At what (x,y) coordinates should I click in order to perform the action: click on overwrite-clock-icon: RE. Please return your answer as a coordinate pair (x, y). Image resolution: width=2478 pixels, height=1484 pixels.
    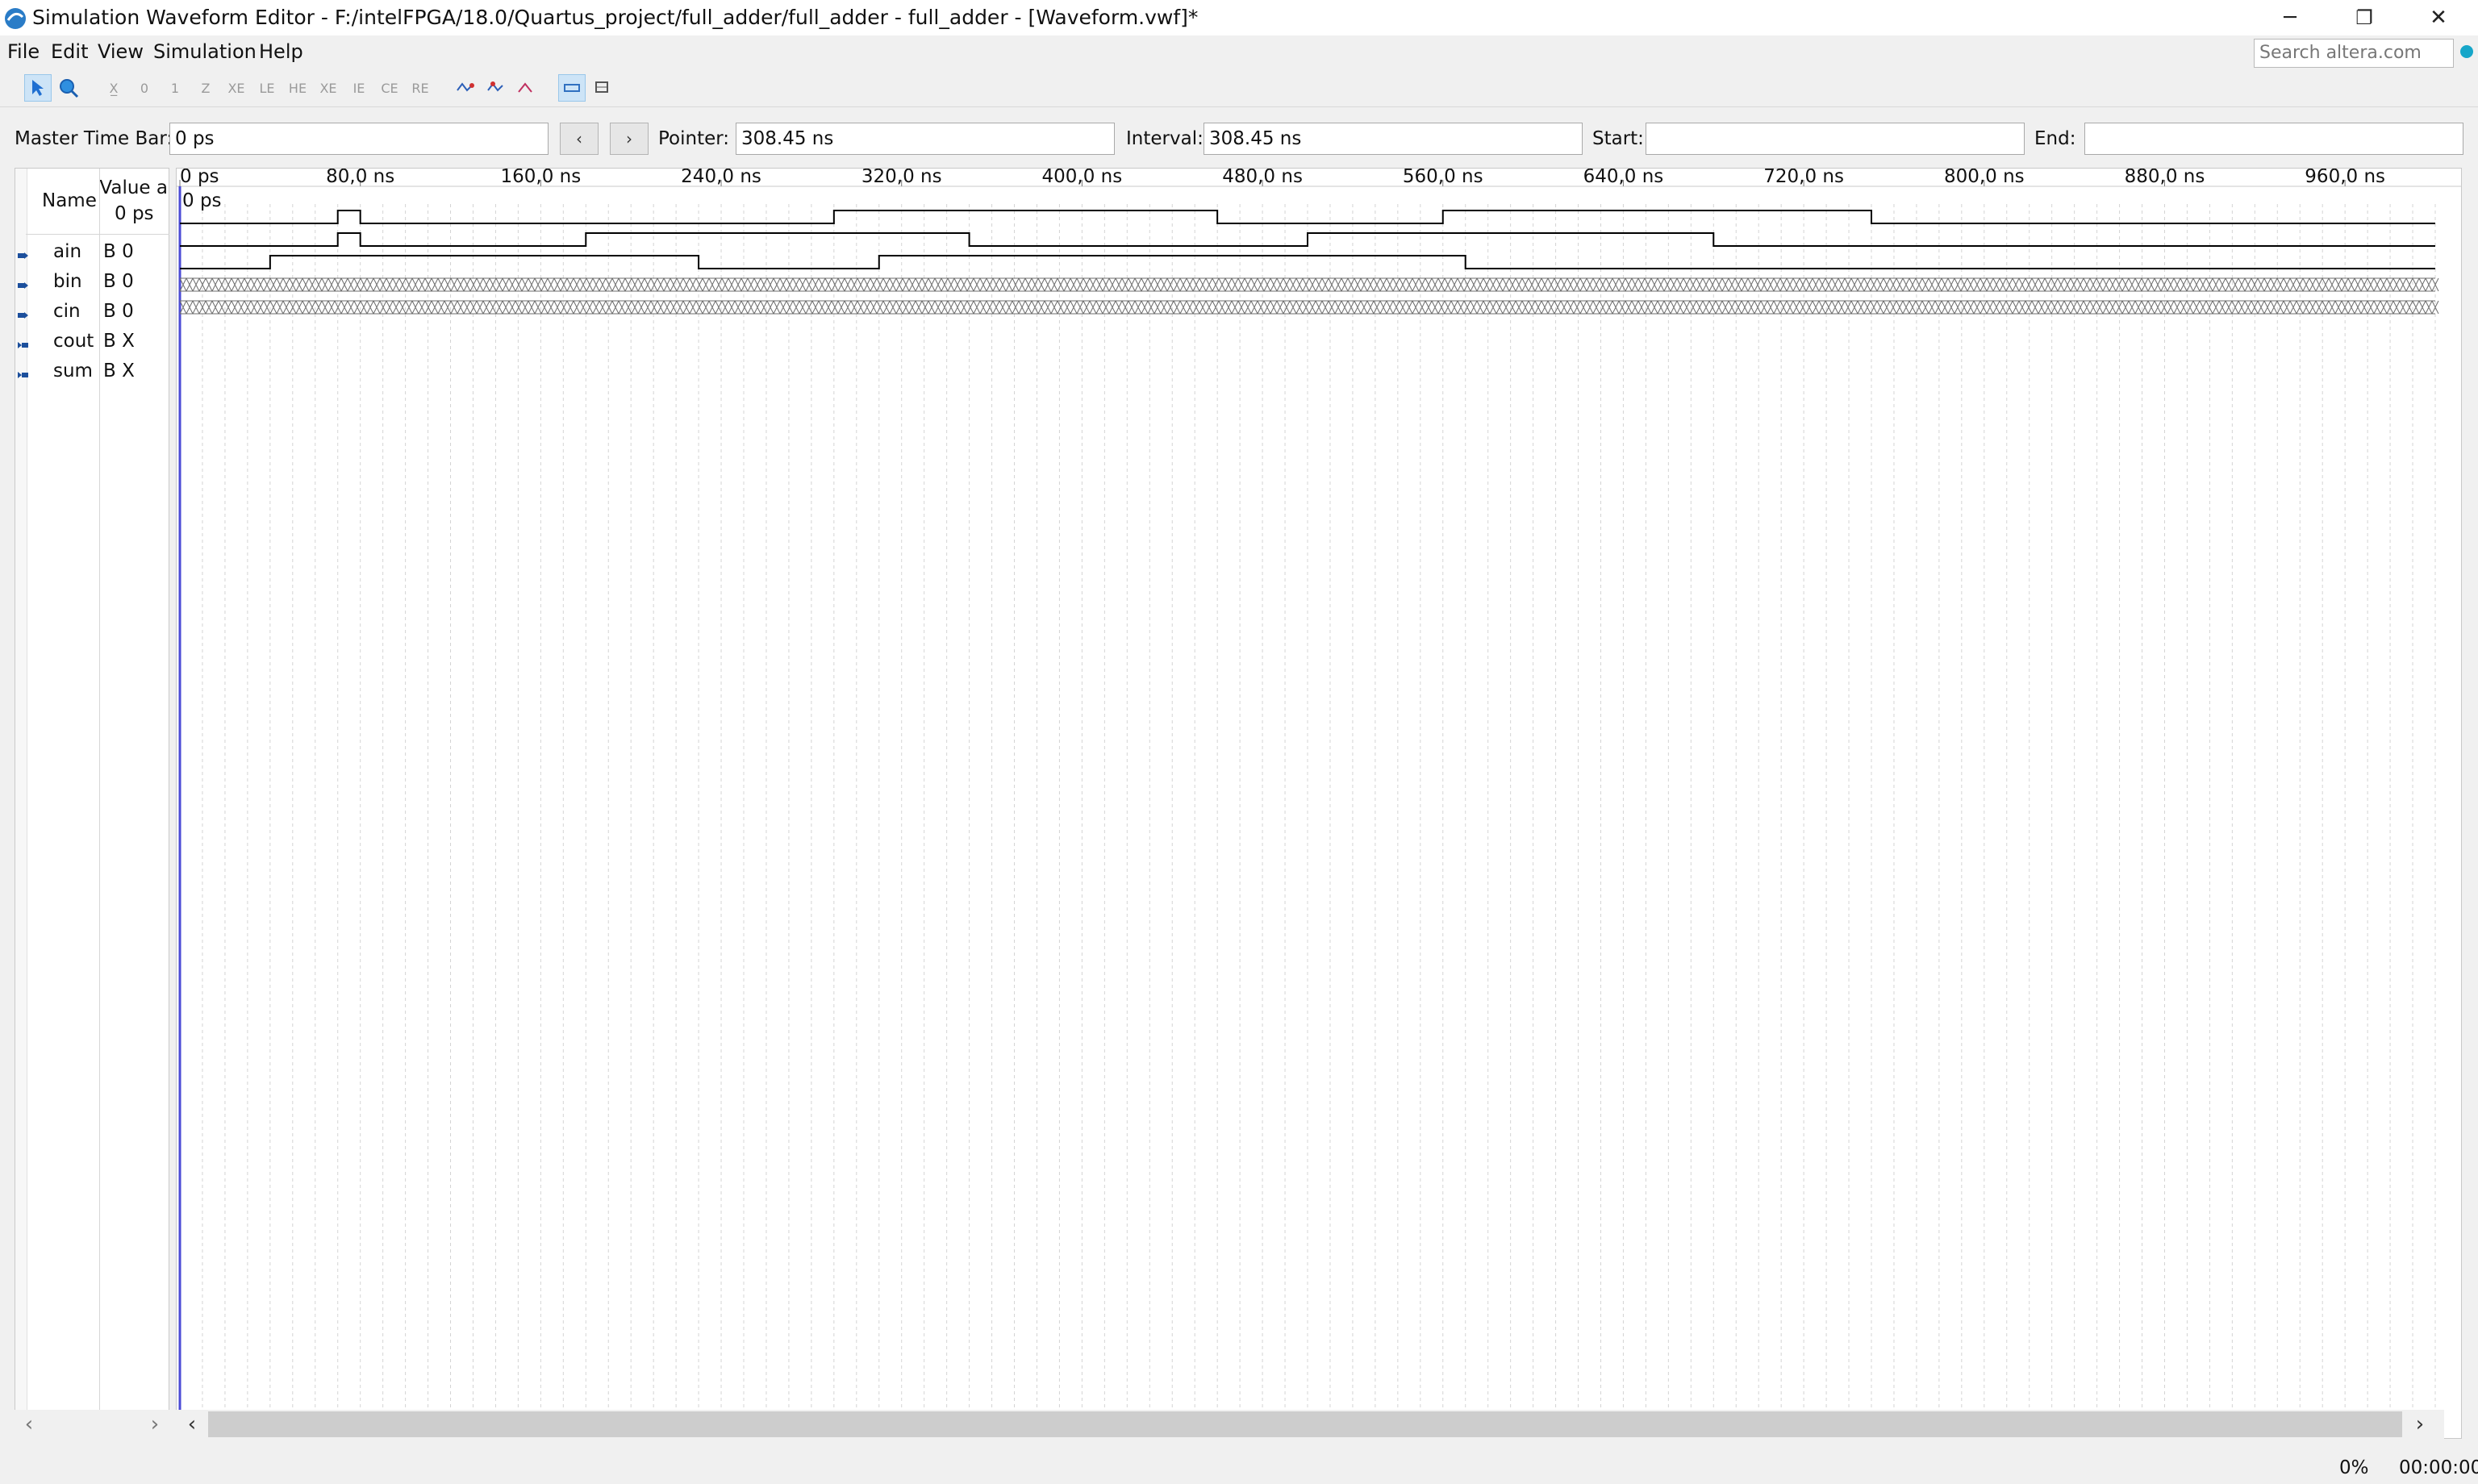
    Looking at the image, I should click on (421, 88).